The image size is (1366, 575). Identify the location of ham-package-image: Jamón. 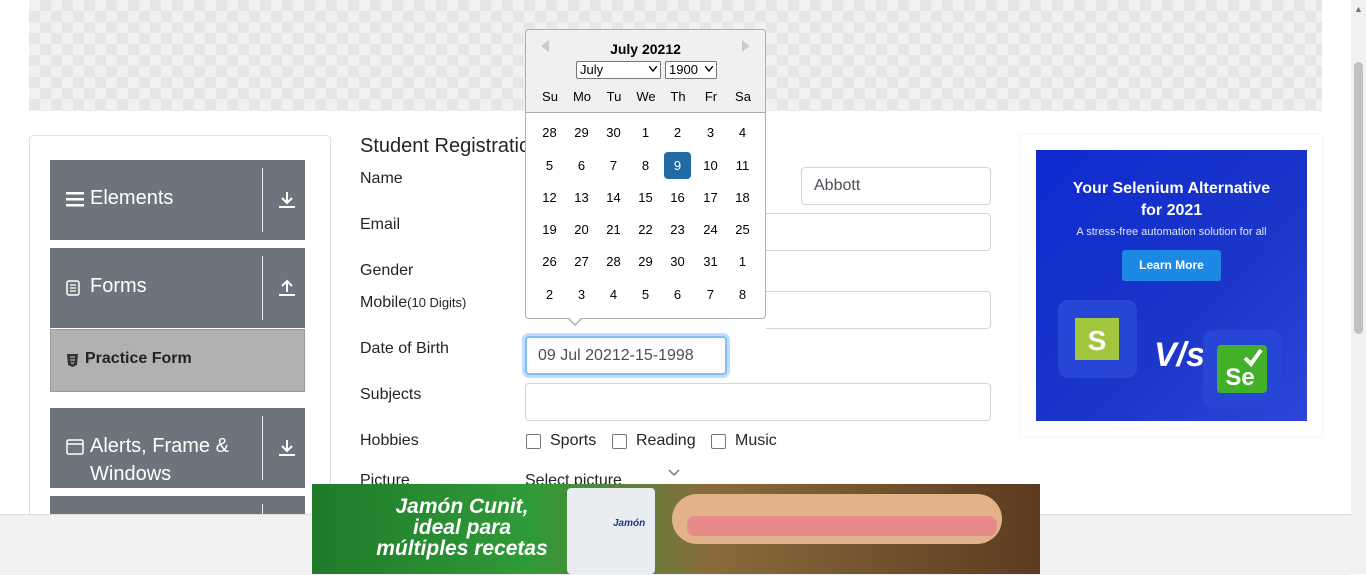
(611, 531).